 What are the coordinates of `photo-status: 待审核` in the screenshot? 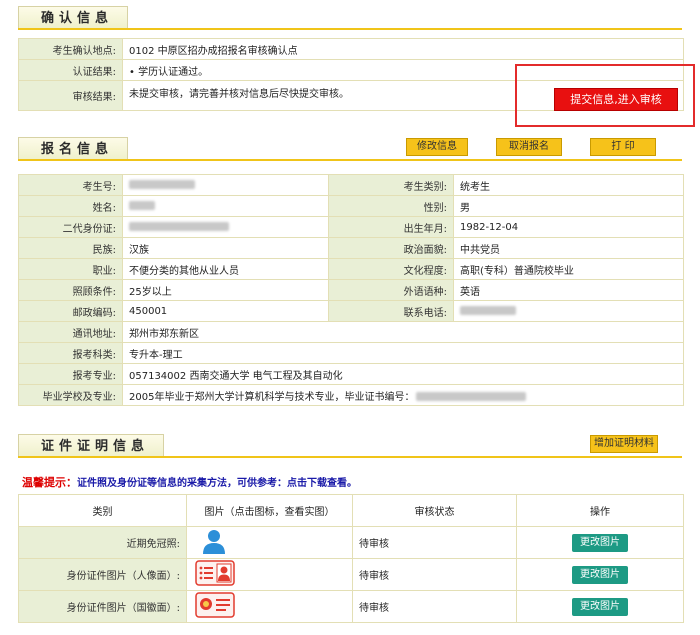 It's located at (434, 542).